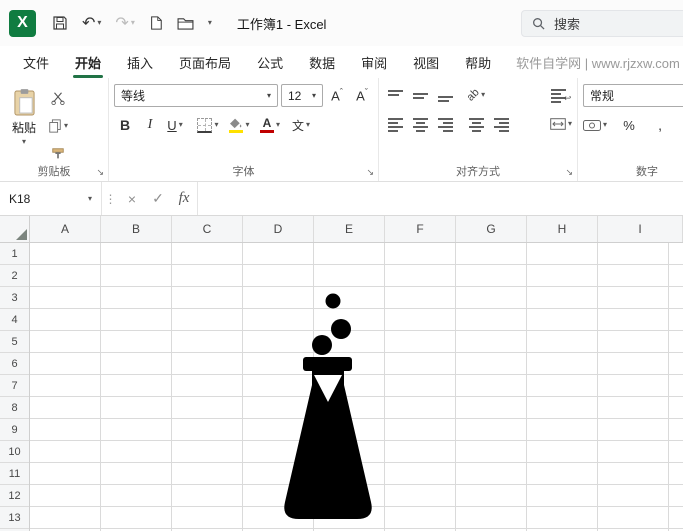 The height and width of the screenshot is (531, 683). I want to click on row-header-13: 13, so click(14, 518).